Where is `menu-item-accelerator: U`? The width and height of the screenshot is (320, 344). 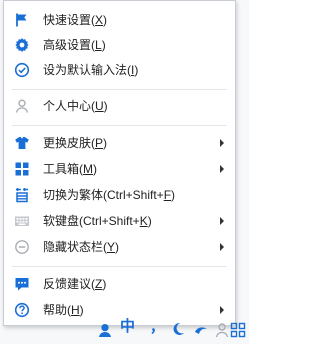 menu-item-accelerator: U is located at coordinates (99, 106).